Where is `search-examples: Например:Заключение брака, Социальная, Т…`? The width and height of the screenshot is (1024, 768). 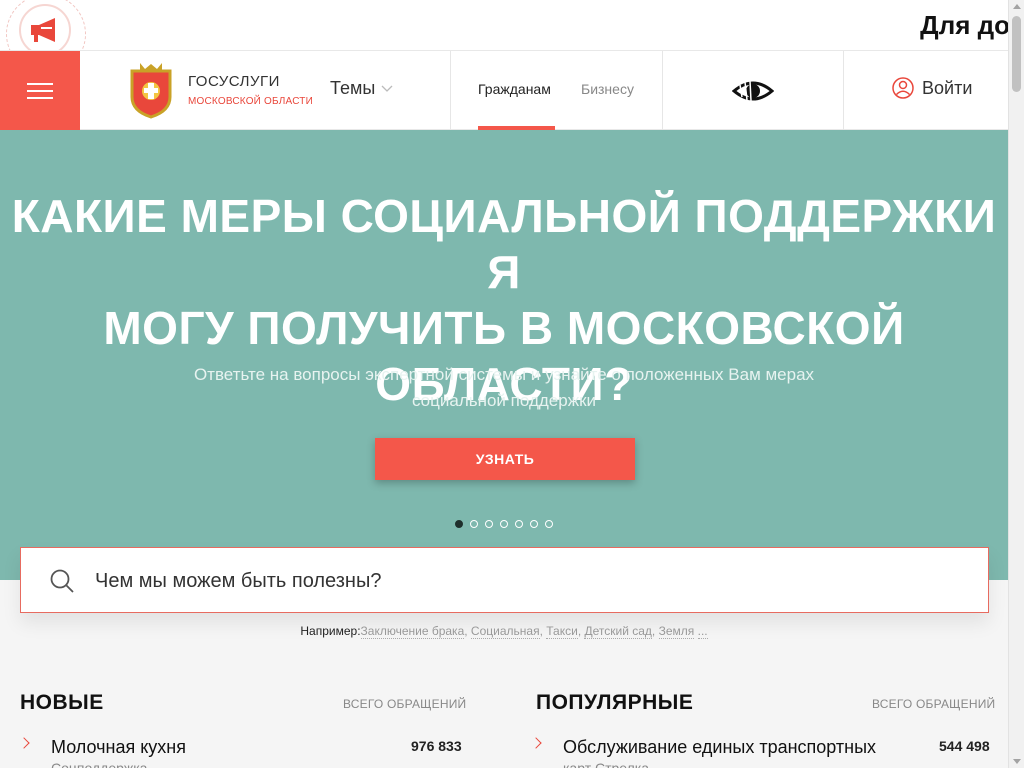 search-examples: Например:Заключение брака, Социальная, Т… is located at coordinates (504, 631).